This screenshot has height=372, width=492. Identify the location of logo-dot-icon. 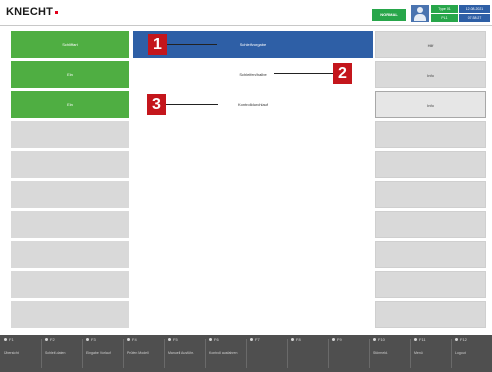
(57, 12).